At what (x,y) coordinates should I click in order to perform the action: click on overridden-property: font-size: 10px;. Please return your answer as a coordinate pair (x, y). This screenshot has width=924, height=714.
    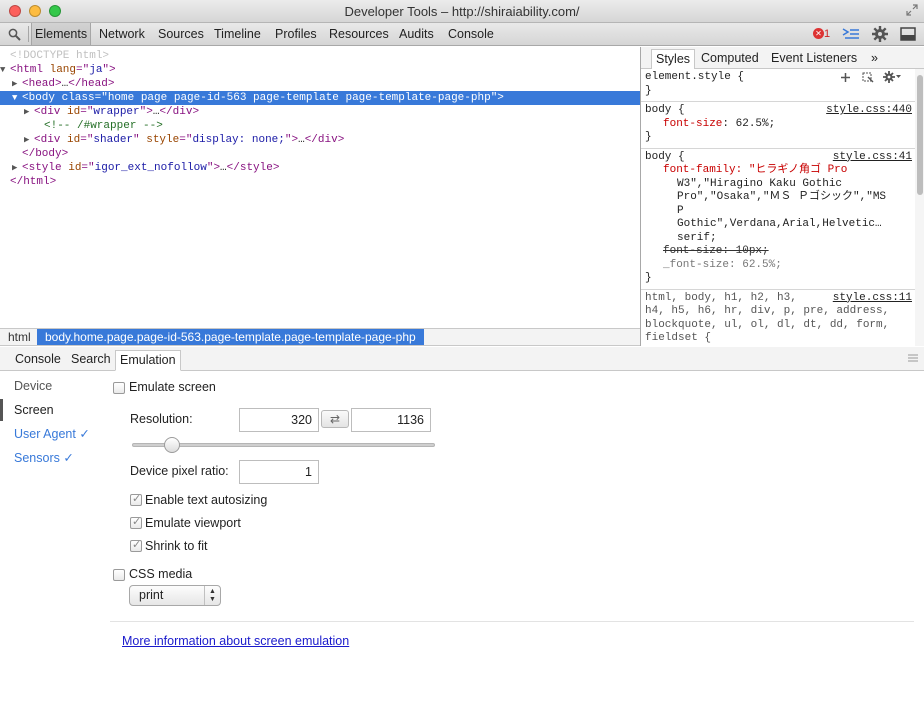
    Looking at the image, I should click on (778, 252).